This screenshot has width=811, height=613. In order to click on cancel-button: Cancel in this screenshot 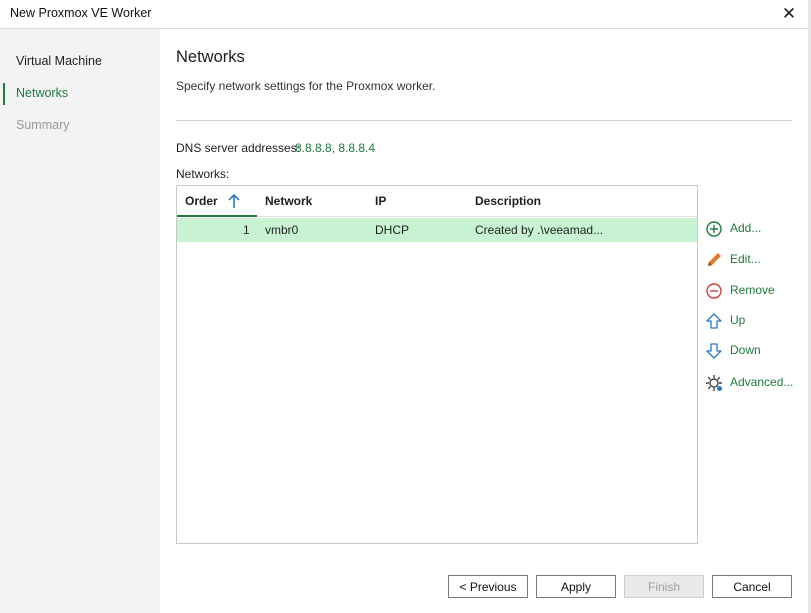, I will do `click(752, 586)`.